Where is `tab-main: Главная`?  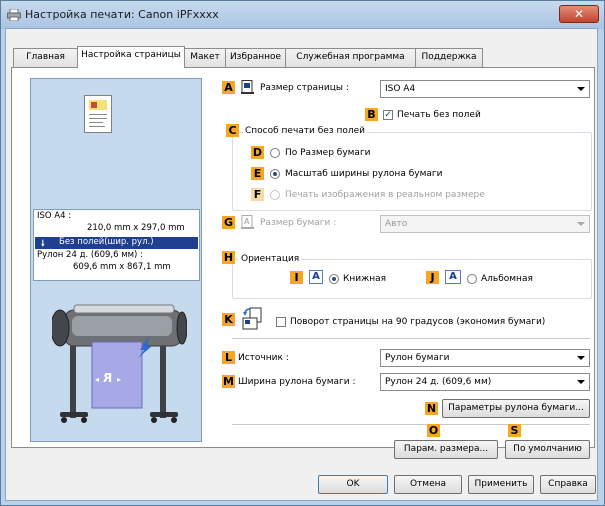
tab-main: Главная is located at coordinates (45, 57).